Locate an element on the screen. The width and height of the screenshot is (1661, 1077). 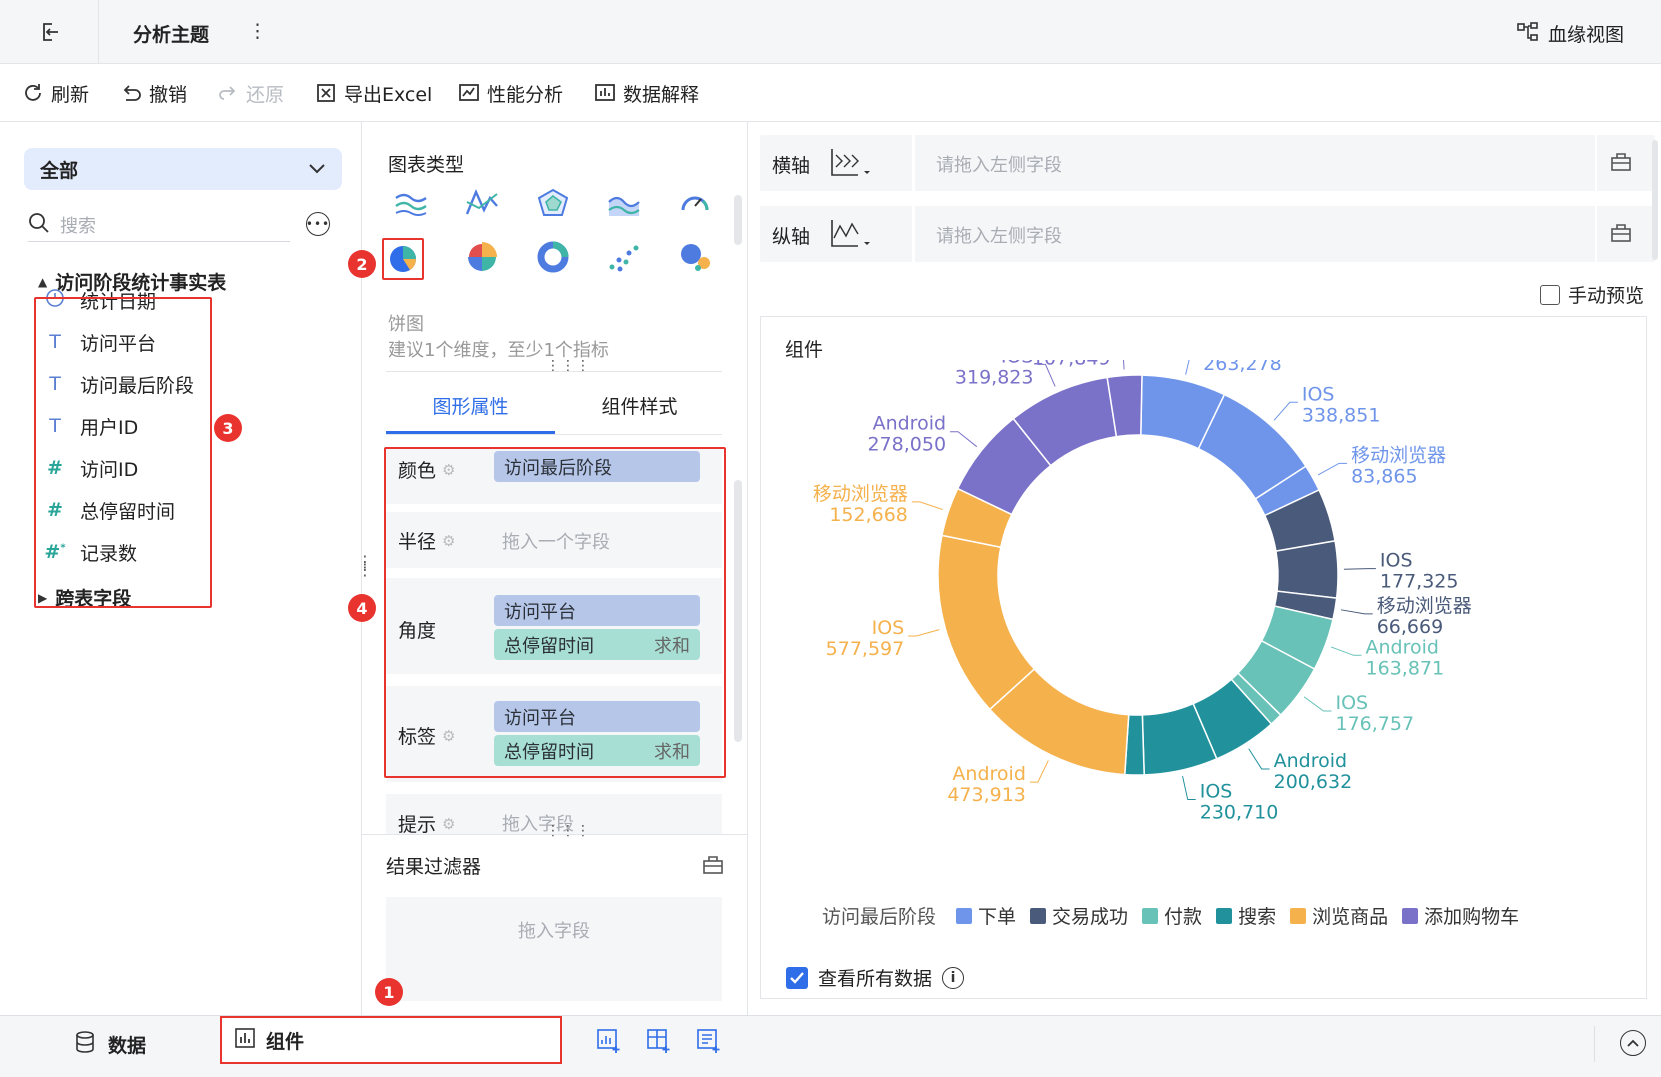
slice-label: IOS 176,757 is located at coordinates (1374, 713).